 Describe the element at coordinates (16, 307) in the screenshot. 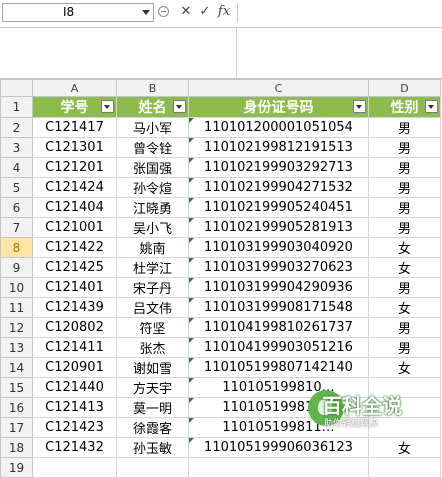

I see `row-header: 11` at that location.